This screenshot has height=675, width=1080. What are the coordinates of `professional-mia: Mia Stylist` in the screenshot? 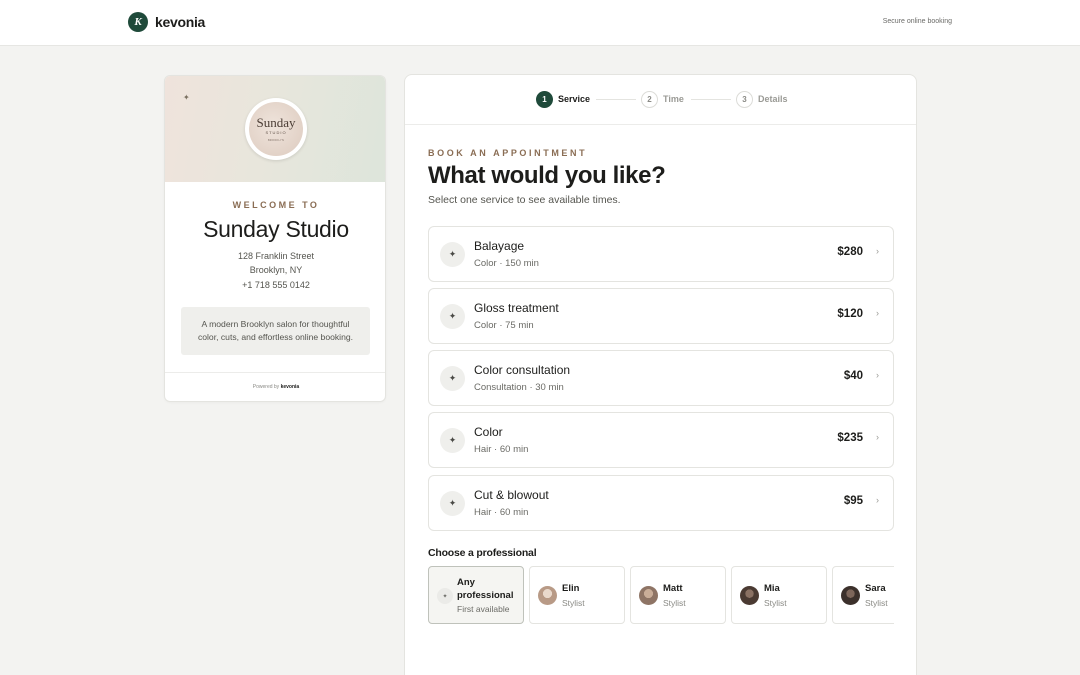 It's located at (779, 595).